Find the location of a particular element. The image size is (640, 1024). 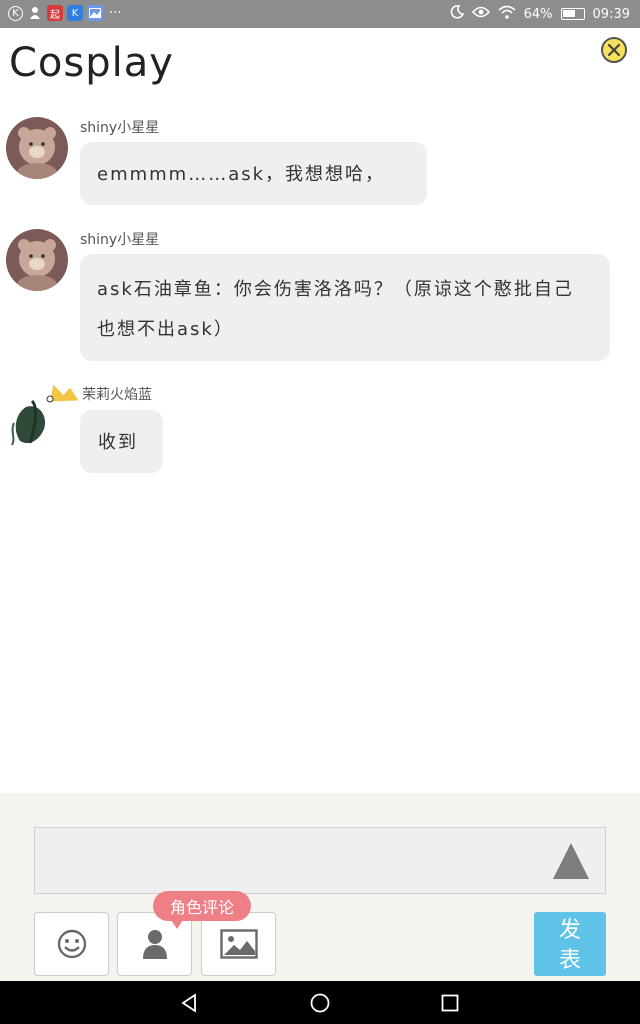

post-button-label: 发表 is located at coordinates (569, 945).